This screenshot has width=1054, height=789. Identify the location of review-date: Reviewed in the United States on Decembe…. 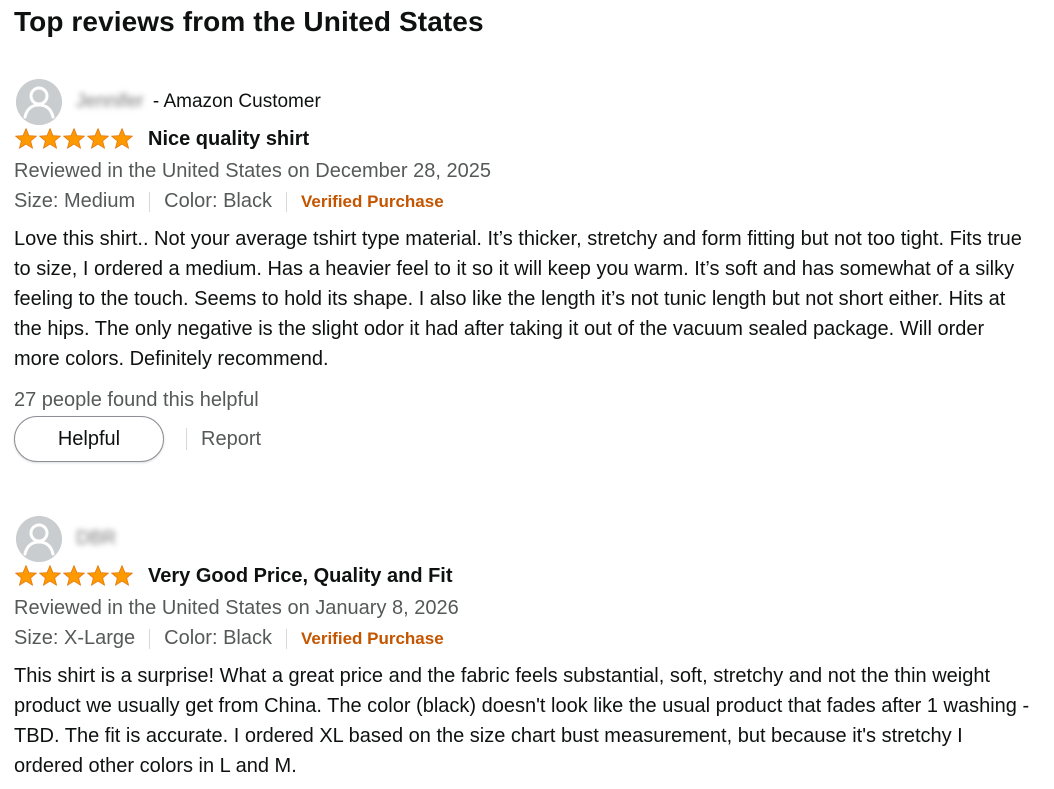
(252, 171).